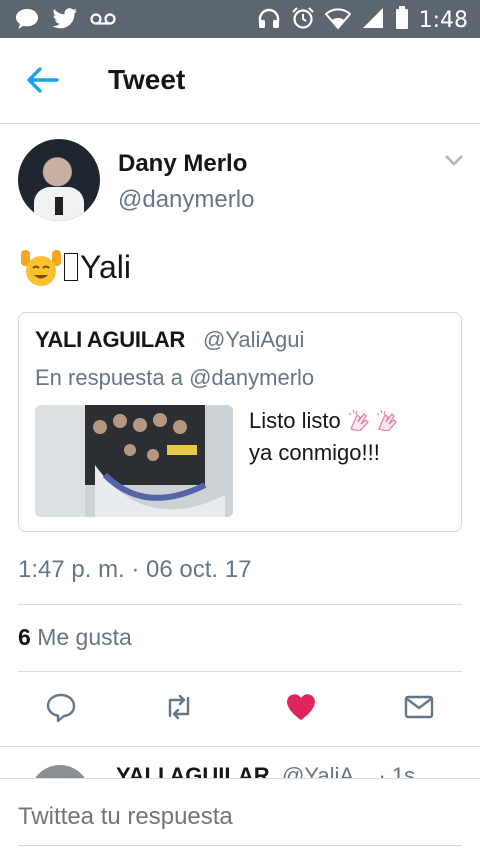 This screenshot has height=854, width=480. What do you see at coordinates (24, 637) in the screenshot?
I see `likes-count: 6` at bounding box center [24, 637].